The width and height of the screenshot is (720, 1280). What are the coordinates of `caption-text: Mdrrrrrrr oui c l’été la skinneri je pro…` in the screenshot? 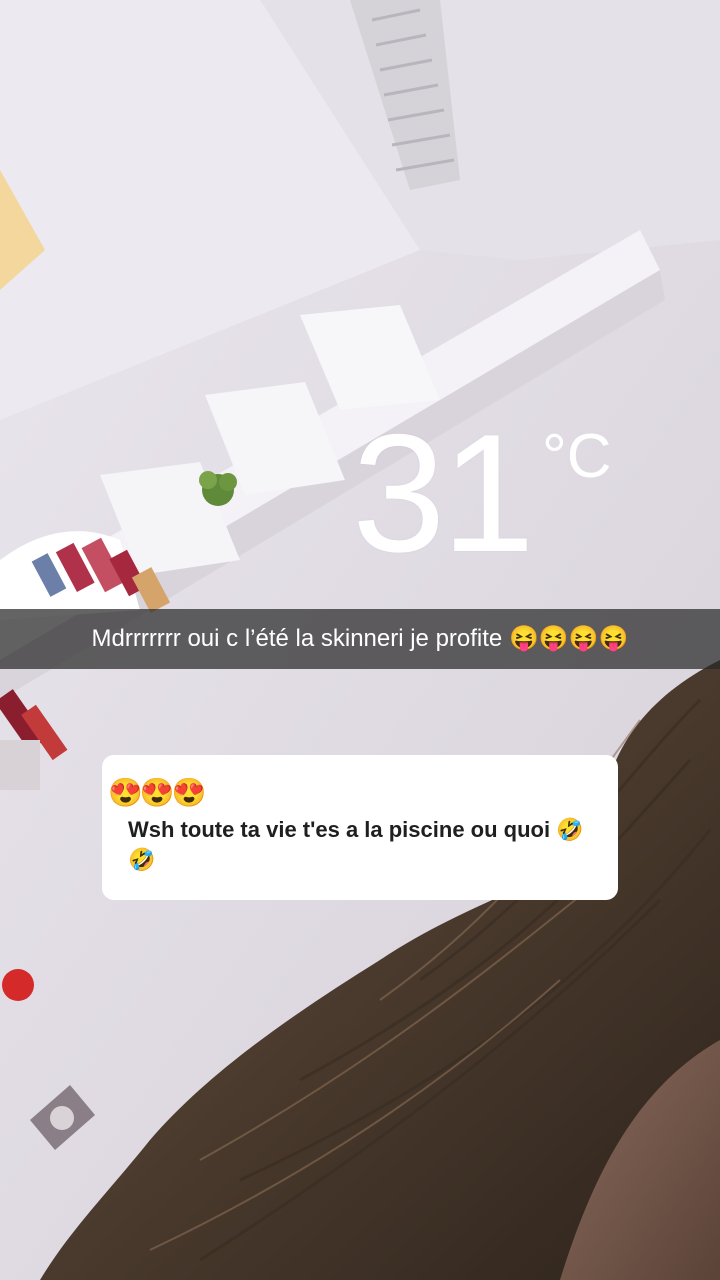 It's located at (360, 638).